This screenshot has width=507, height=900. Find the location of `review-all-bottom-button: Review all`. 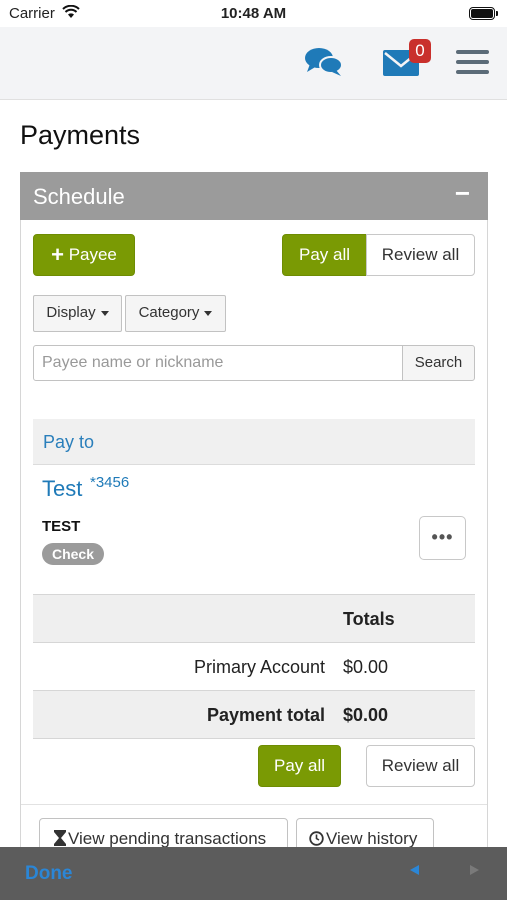

review-all-bottom-button: Review all is located at coordinates (420, 766).